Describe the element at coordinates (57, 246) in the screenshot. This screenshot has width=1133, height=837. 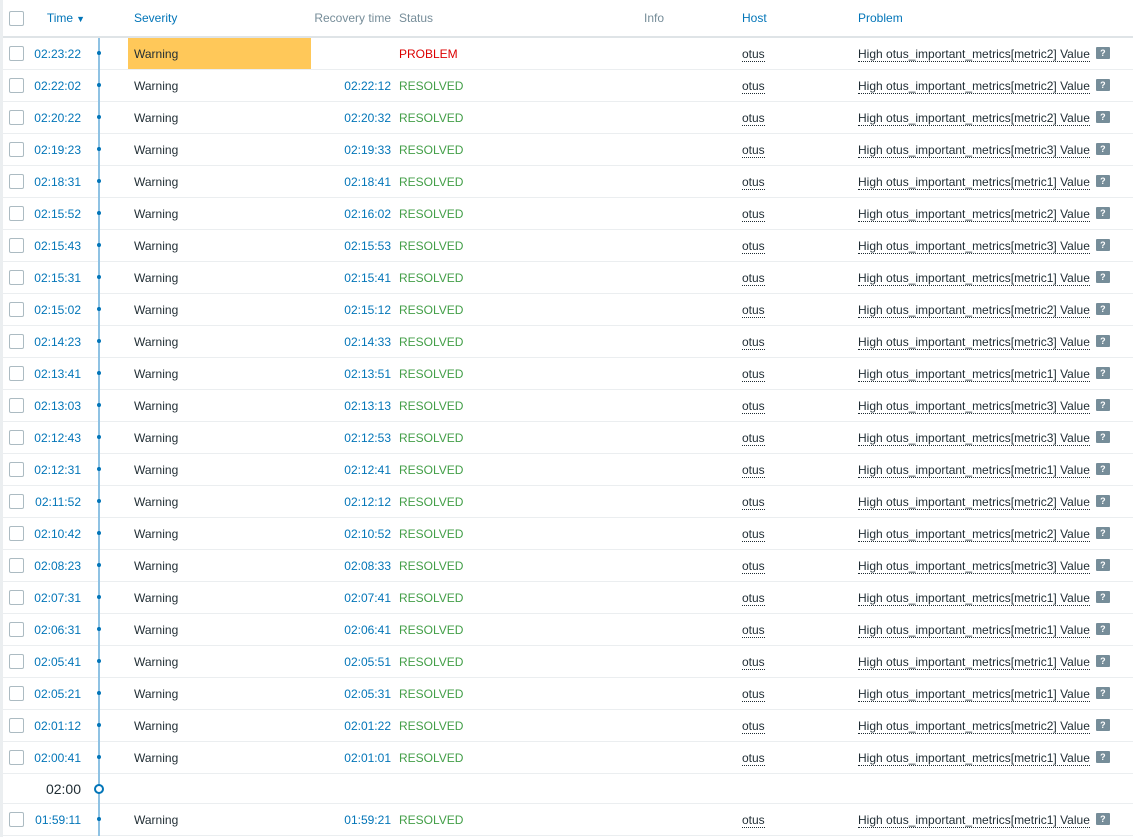
I see `time-link: 02:15:43` at that location.